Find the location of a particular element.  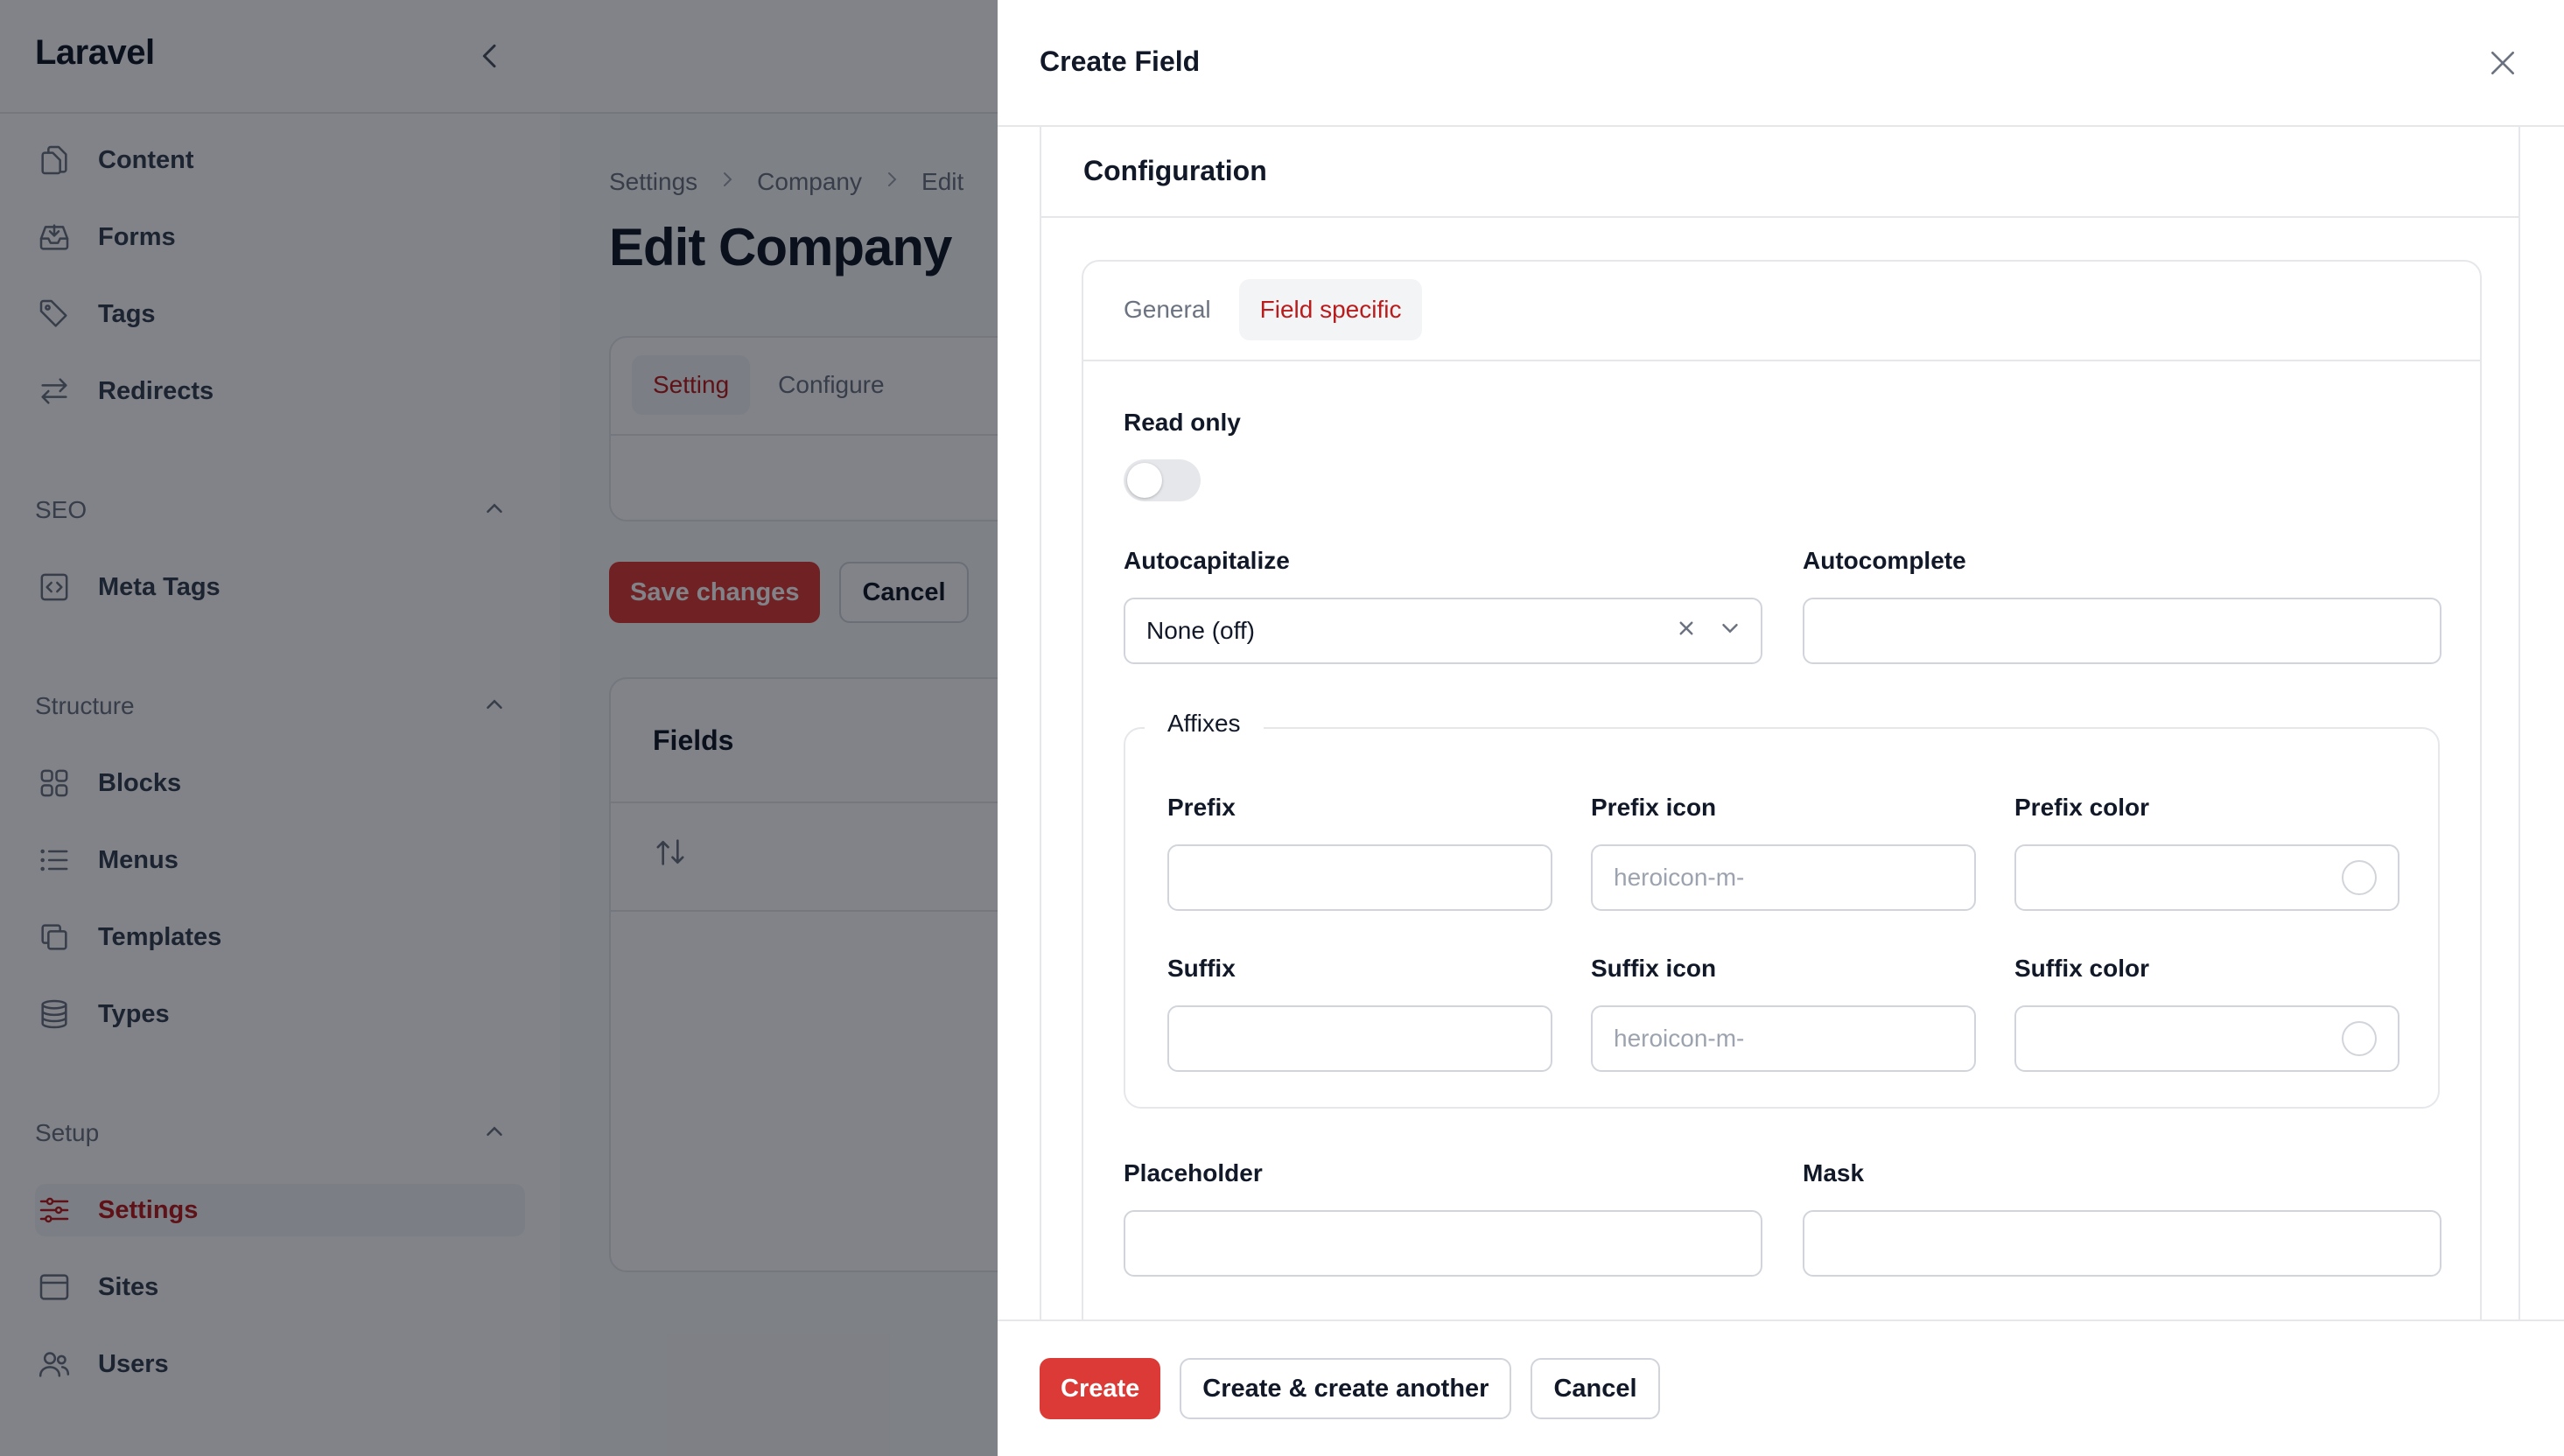

prefix-input is located at coordinates (1359, 877).